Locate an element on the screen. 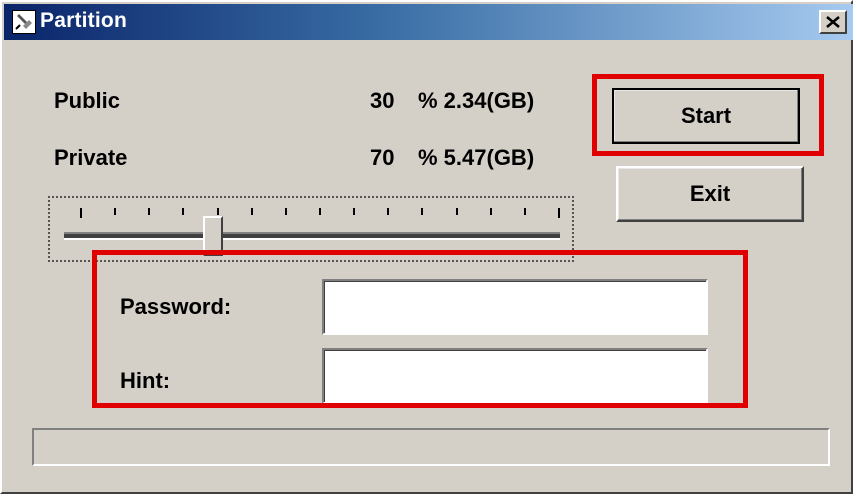  close-icon is located at coordinates (833, 22).